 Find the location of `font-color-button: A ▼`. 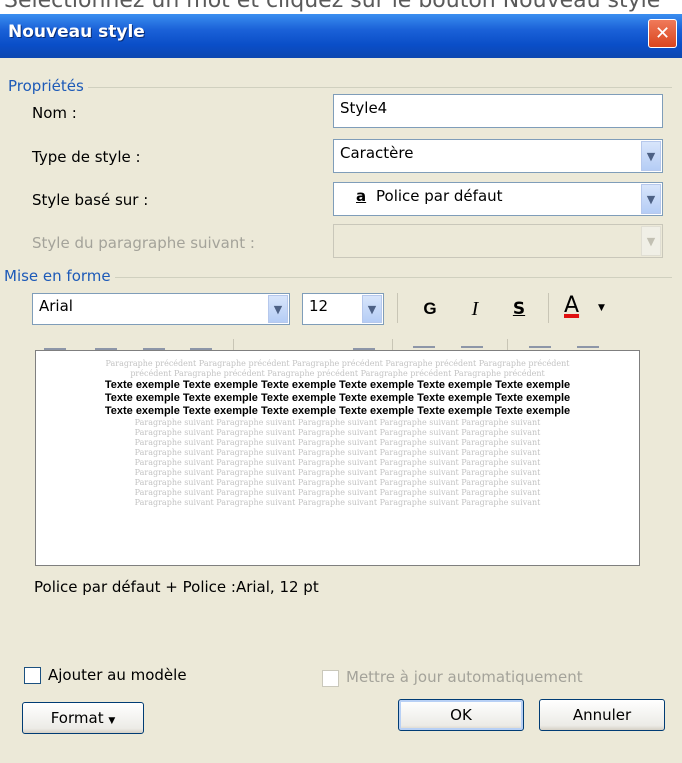

font-color-button: A ▼ is located at coordinates (586, 309).